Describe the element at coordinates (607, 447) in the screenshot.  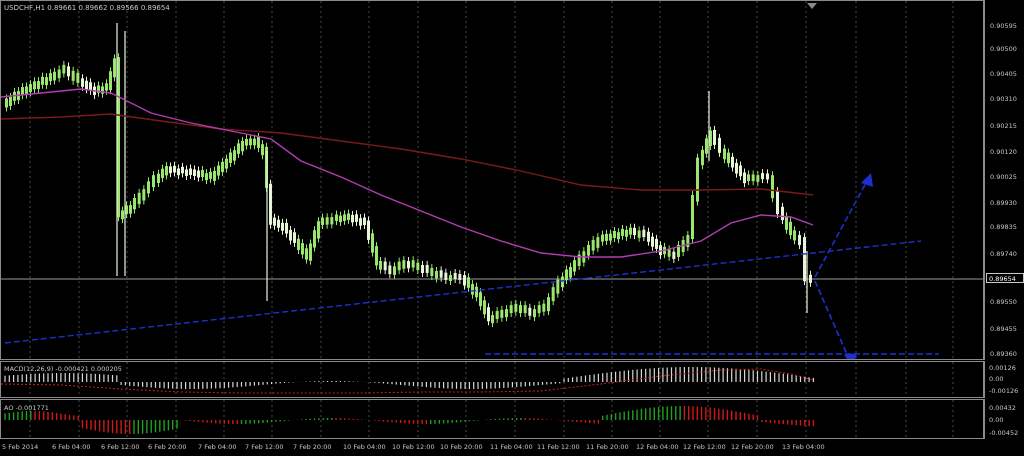
I see `time-label: 11 Feb 20:00` at that location.